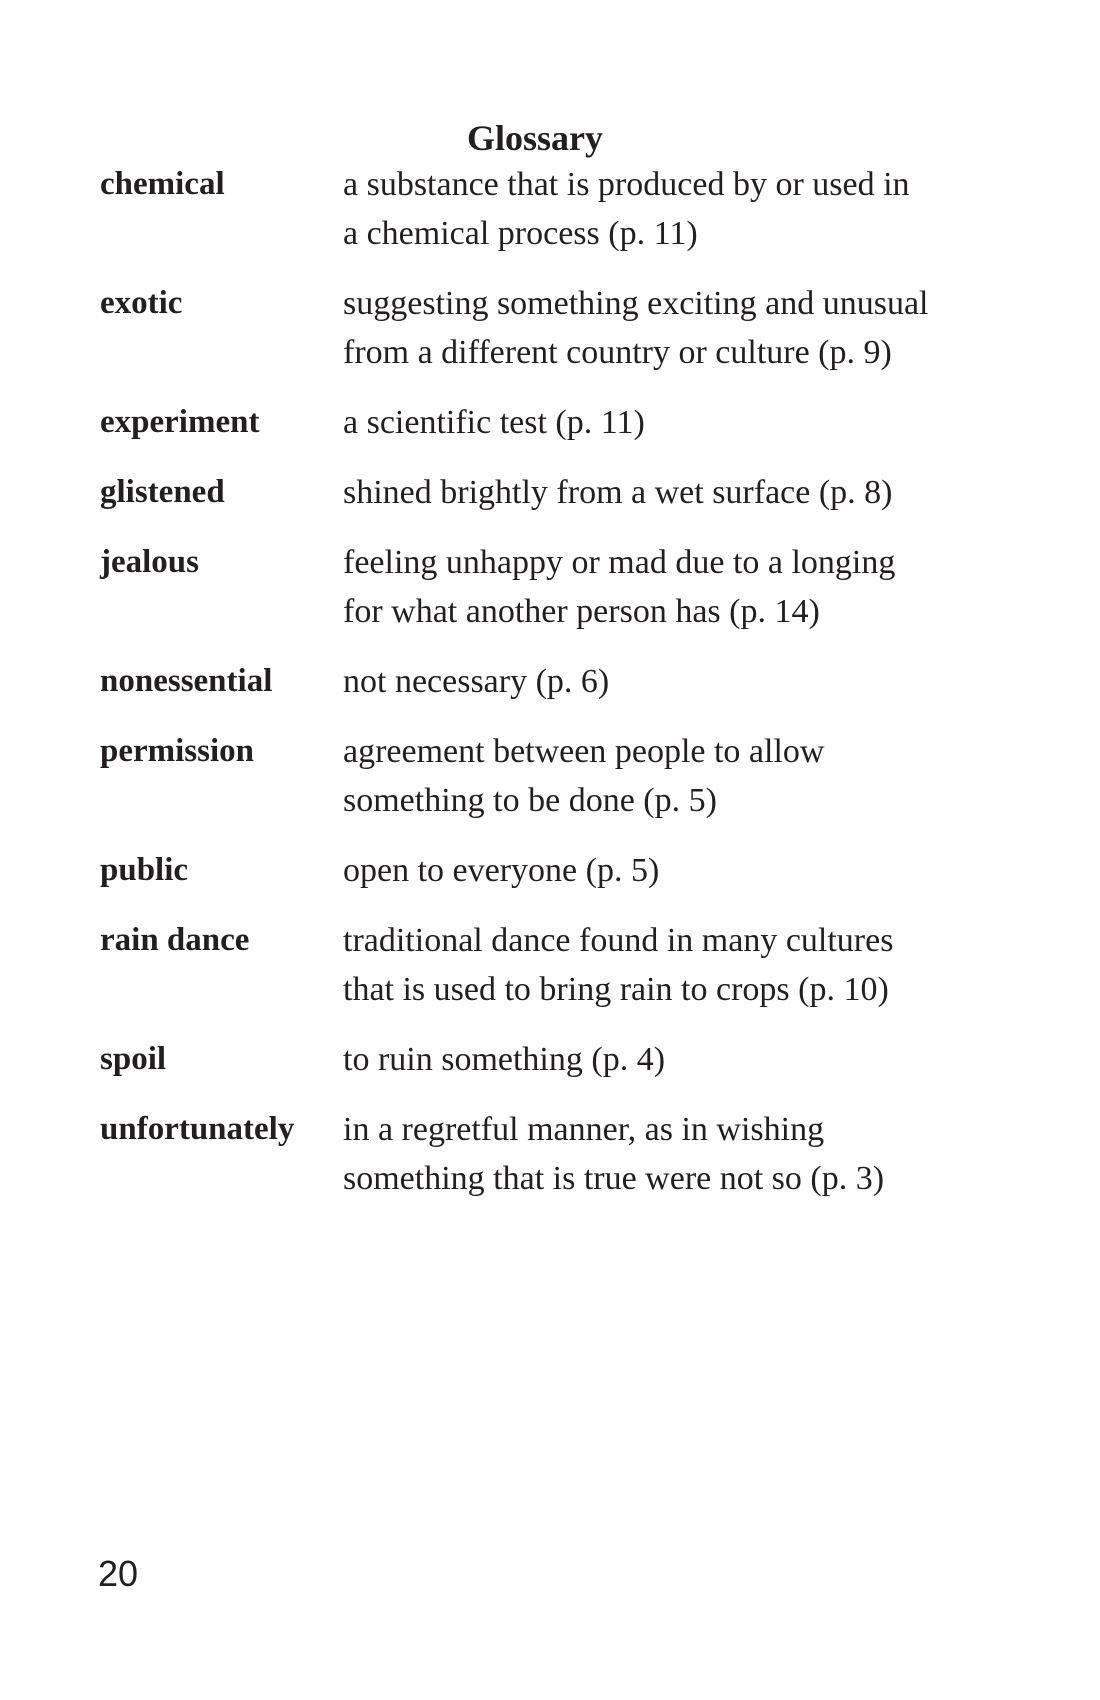 This screenshot has width=1100, height=1700. I want to click on glossary-definition: a scientific test (p. 11), so click(494, 422).